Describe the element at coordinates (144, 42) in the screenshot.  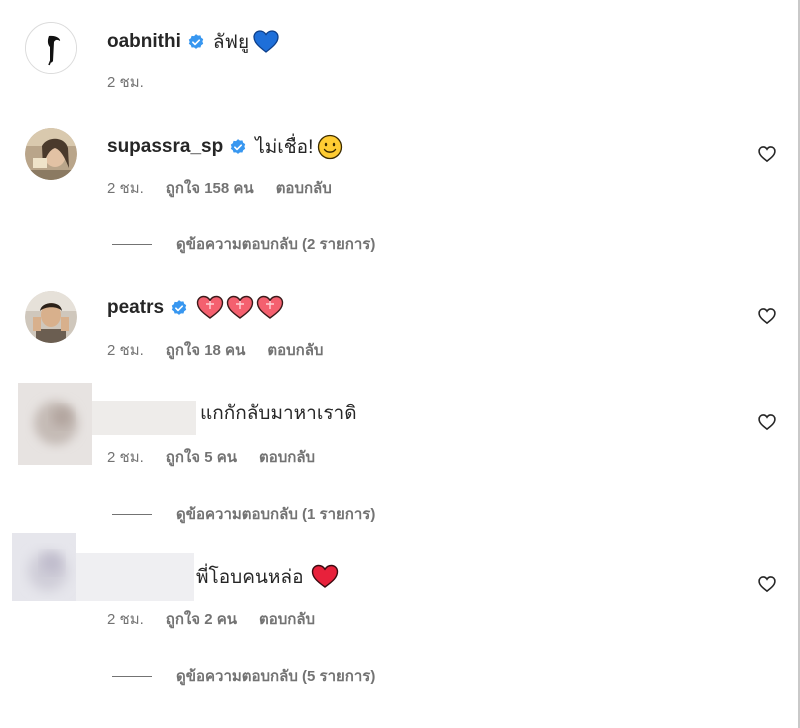
I see `username: oabnithi` at that location.